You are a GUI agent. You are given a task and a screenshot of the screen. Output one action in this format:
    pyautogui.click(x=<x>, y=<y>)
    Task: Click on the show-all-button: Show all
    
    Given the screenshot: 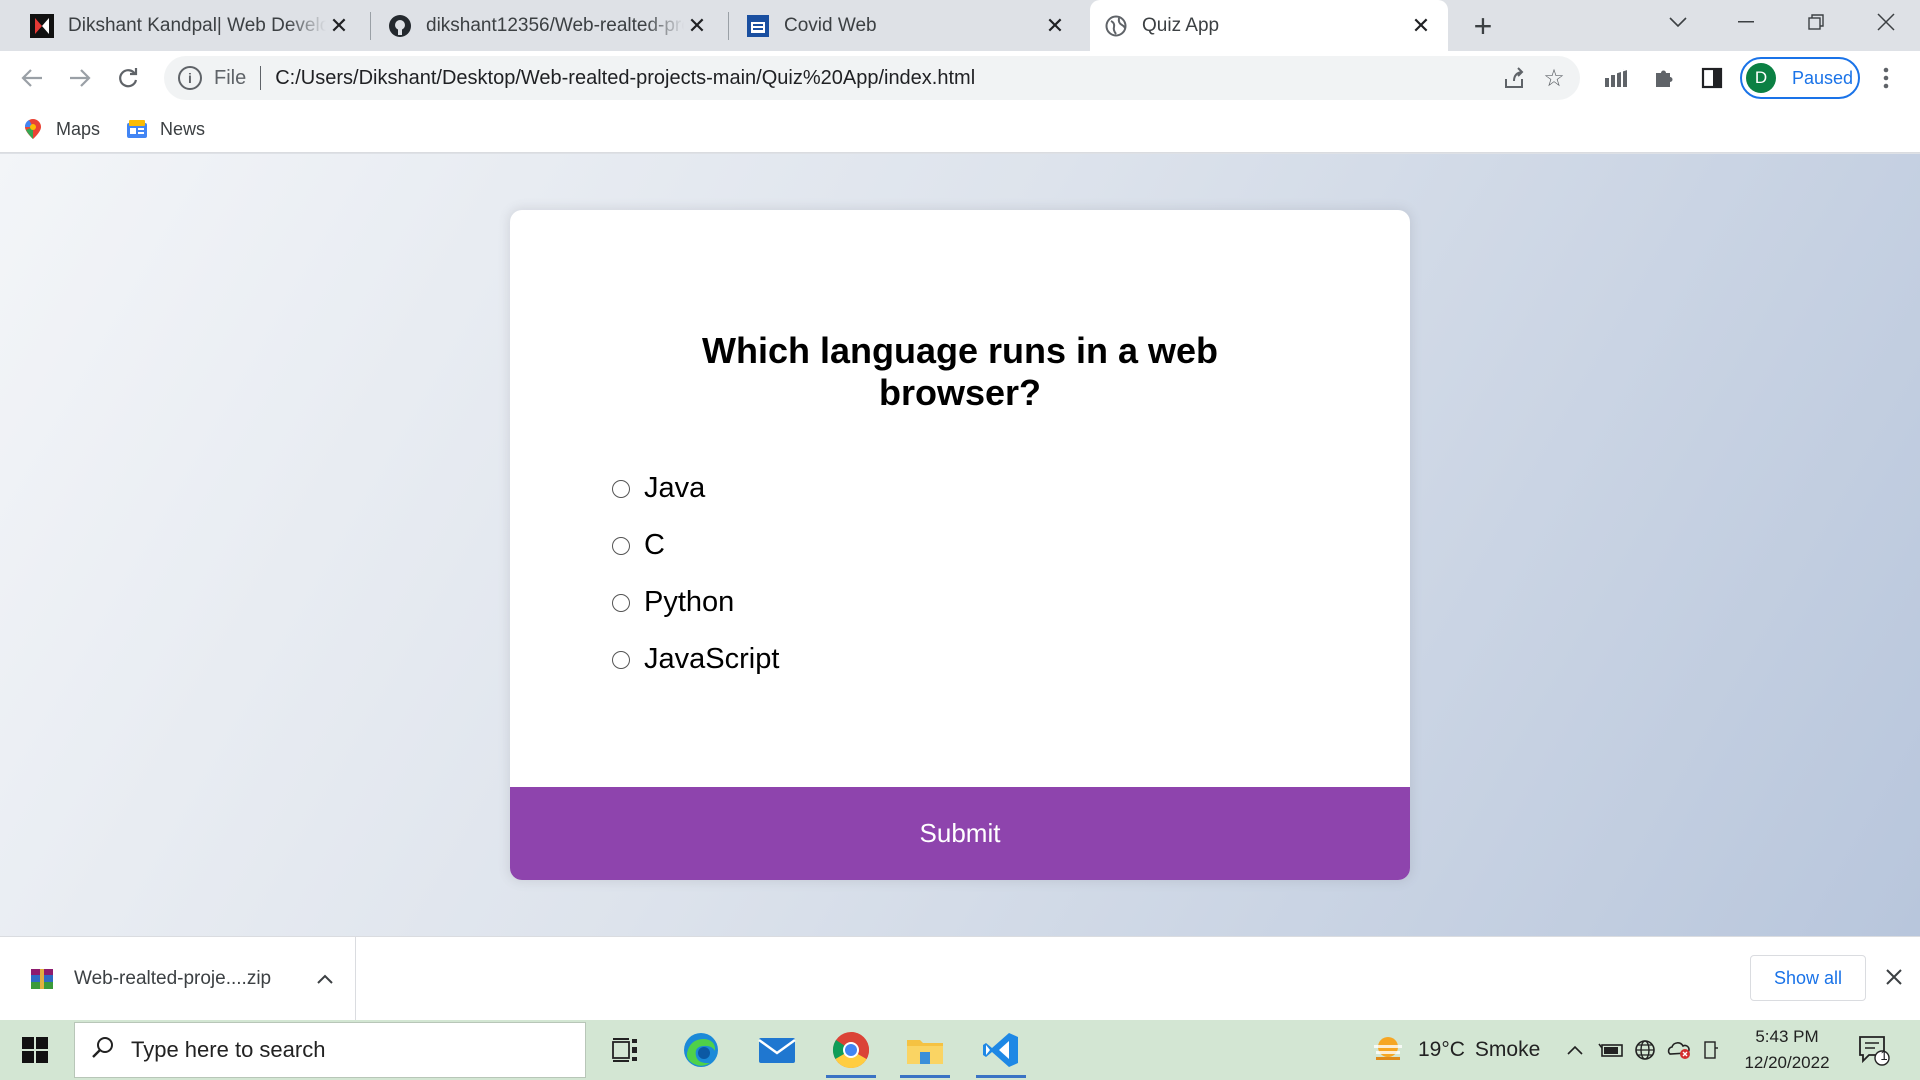 What is the action you would take?
    pyautogui.click(x=1808, y=978)
    